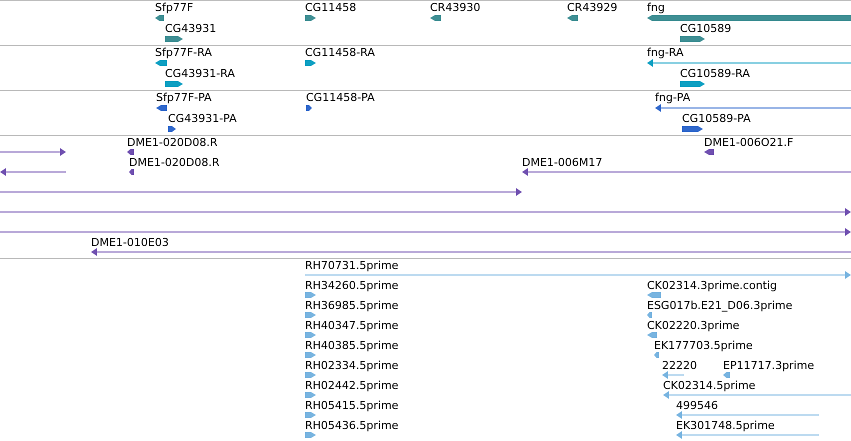  What do you see at coordinates (184, 97) in the screenshot?
I see `feature-label: Sfp77F-PA` at bounding box center [184, 97].